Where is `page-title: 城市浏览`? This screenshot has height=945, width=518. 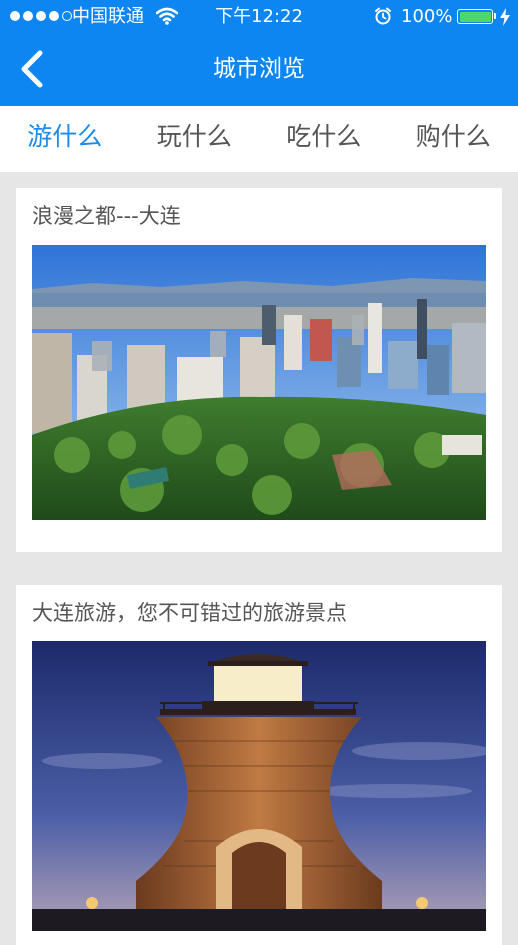 page-title: 城市浏览 is located at coordinates (259, 69).